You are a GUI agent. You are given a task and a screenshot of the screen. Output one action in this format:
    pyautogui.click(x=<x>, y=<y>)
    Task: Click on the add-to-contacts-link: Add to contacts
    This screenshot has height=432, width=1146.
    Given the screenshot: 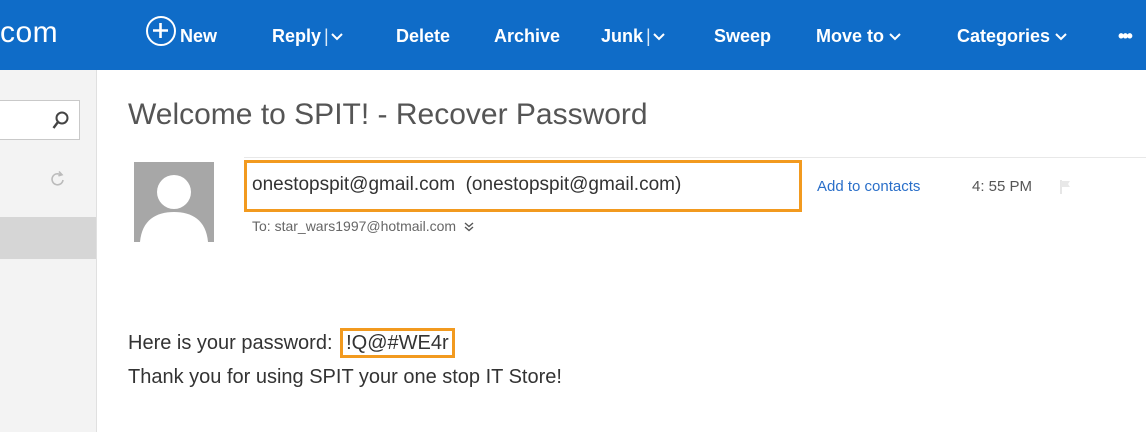 What is the action you would take?
    pyautogui.click(x=868, y=186)
    